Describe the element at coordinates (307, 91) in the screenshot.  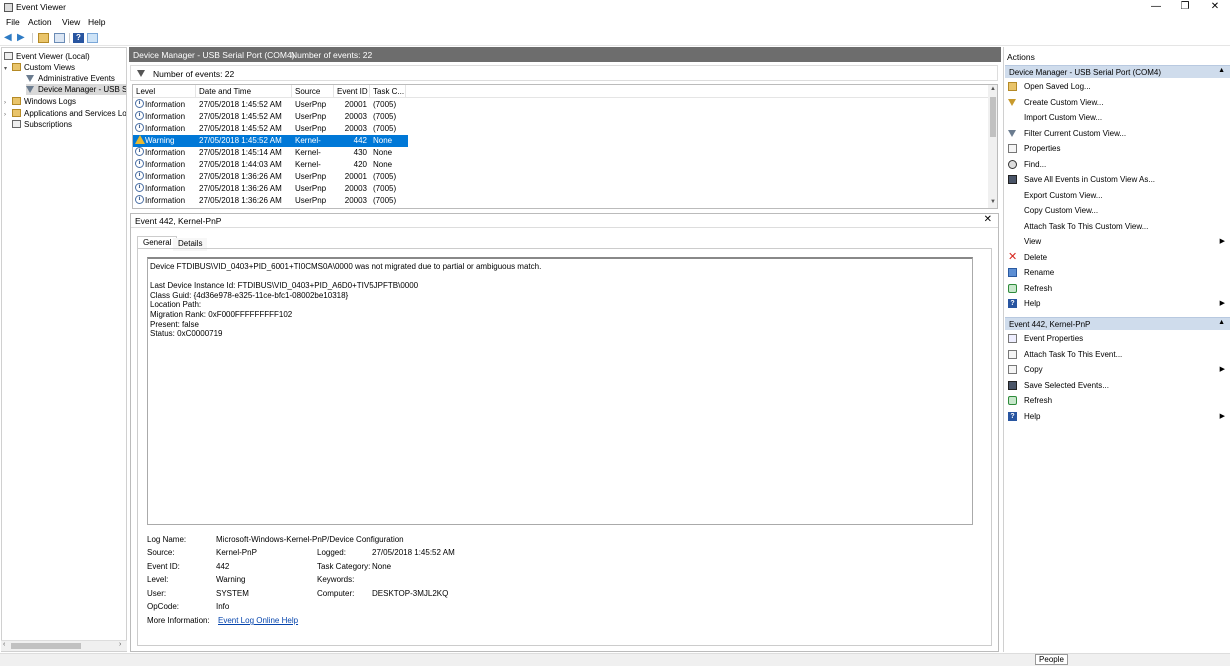
I see `column-source: Source` at that location.